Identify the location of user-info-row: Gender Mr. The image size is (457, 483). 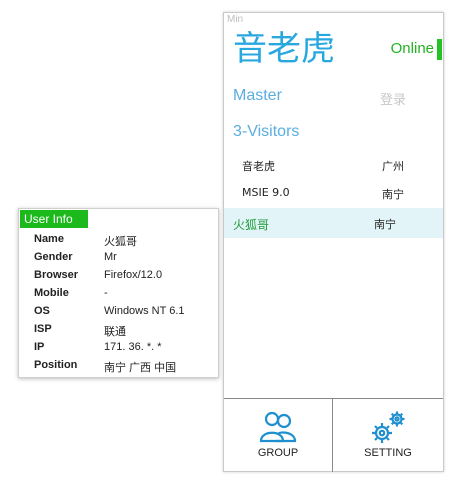
(118, 258).